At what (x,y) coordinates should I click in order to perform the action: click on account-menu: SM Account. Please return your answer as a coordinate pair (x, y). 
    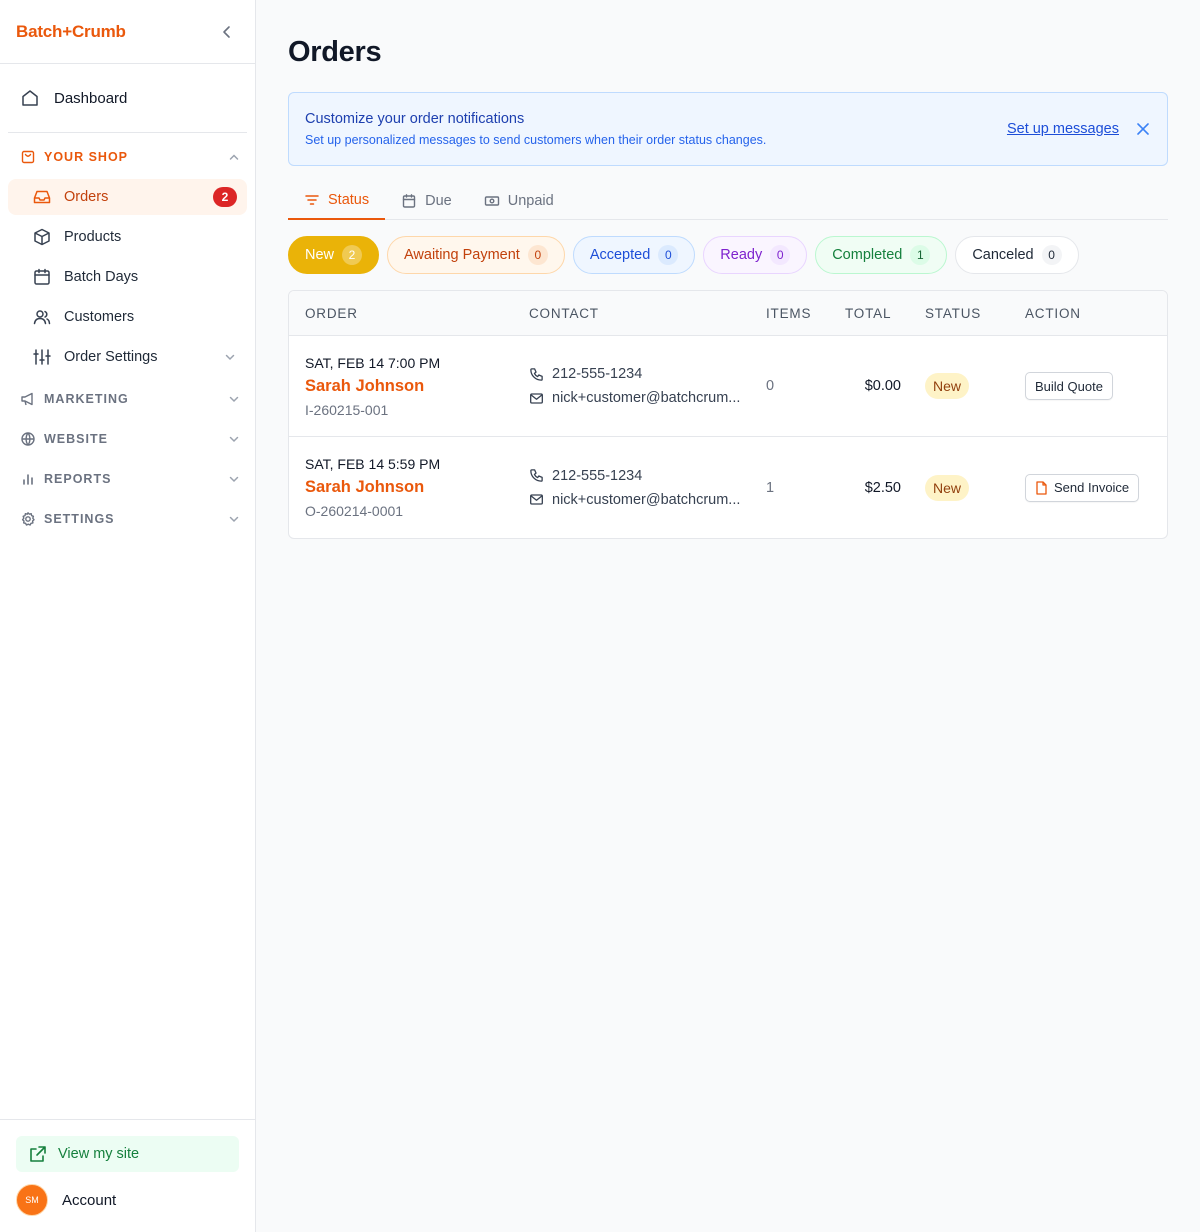
    Looking at the image, I should click on (127, 1200).